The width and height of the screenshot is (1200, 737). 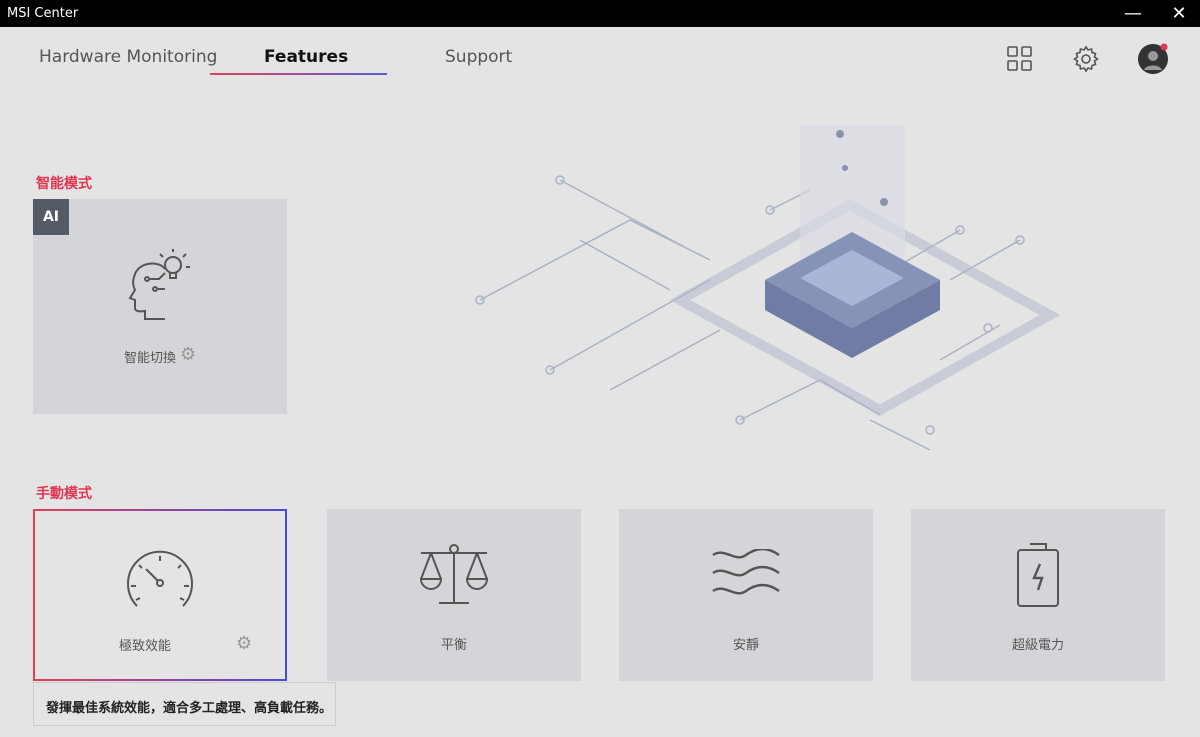 I want to click on speedometer-icon, so click(x=160, y=578).